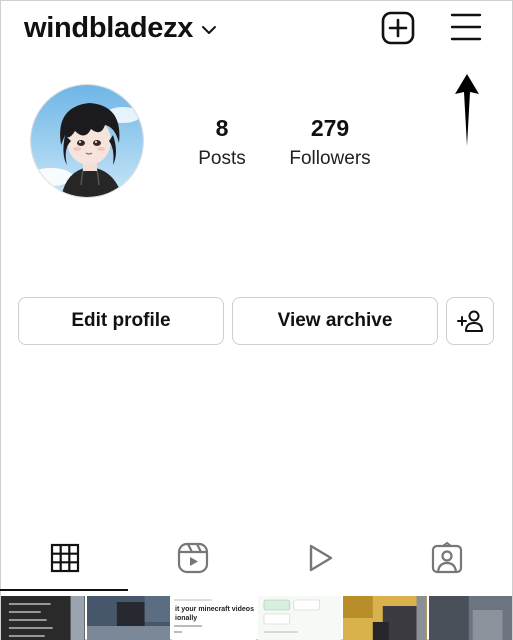 Image resolution: width=513 pixels, height=640 pixels. I want to click on reels-icon, so click(193, 558).